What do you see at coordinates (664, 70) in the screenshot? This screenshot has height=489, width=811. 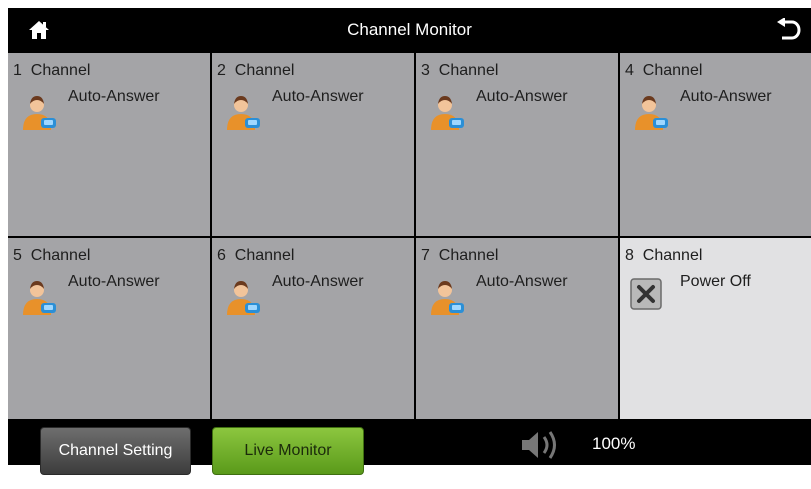 I see `channel-label: 4 Channel` at bounding box center [664, 70].